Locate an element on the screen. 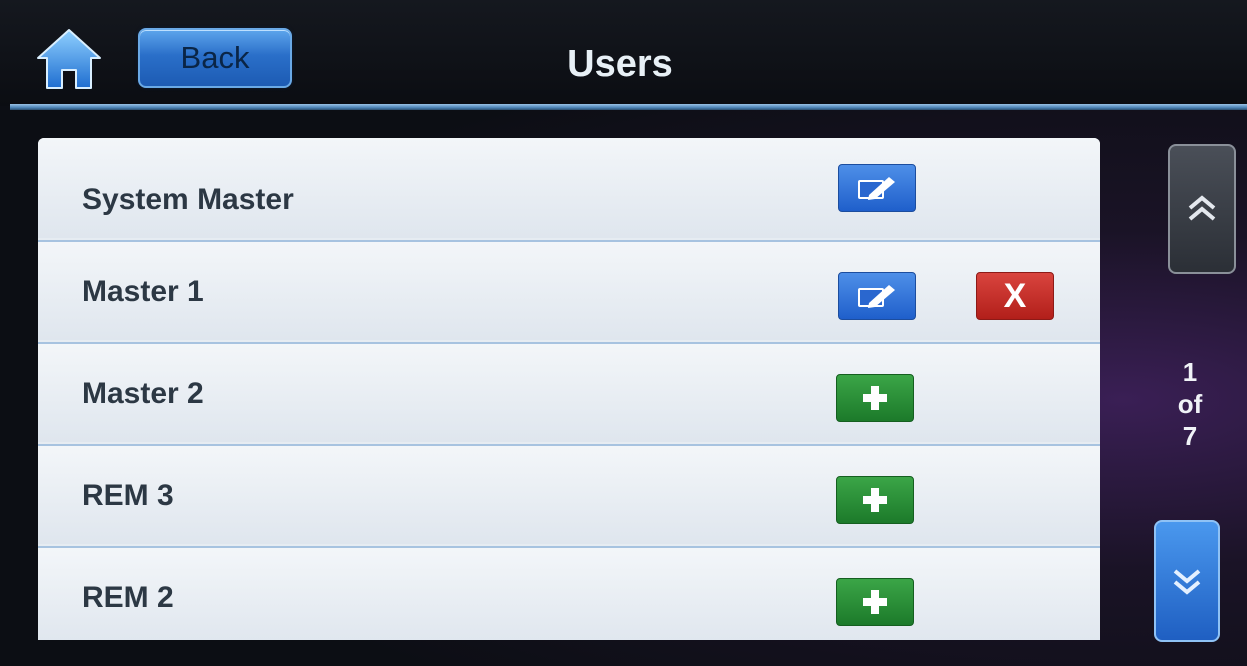 The width and height of the screenshot is (1247, 666). double-chevron-up-icon is located at coordinates (1202, 208).